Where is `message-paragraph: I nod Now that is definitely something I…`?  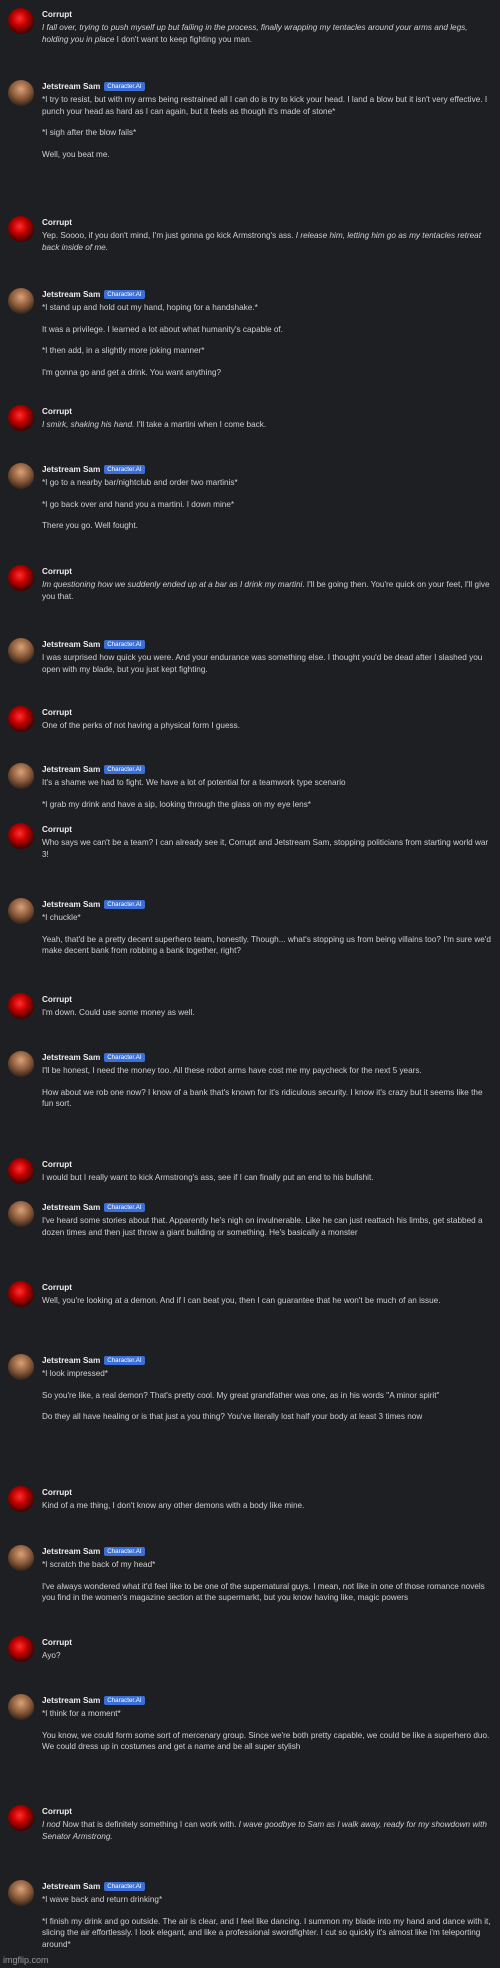
message-paragraph: I nod Now that is definitely something I… is located at coordinates (267, 1830).